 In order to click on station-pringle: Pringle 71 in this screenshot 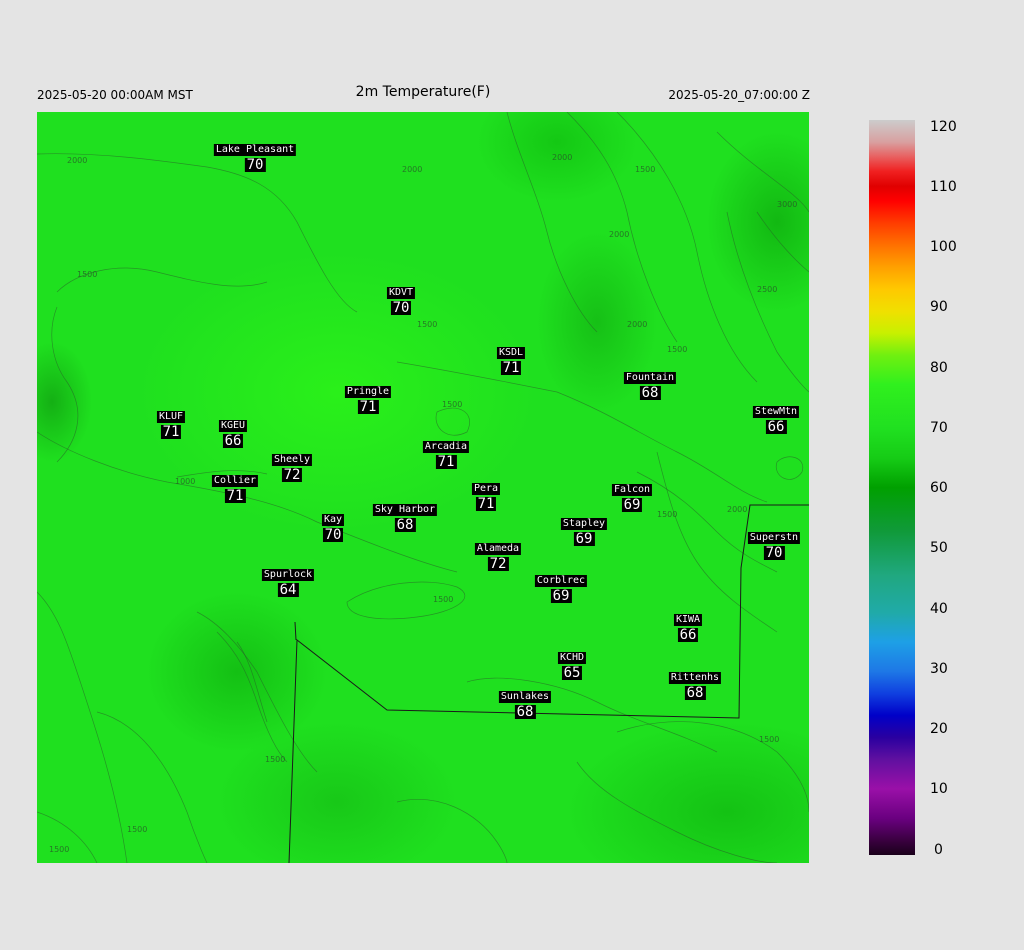, I will do `click(368, 398)`.